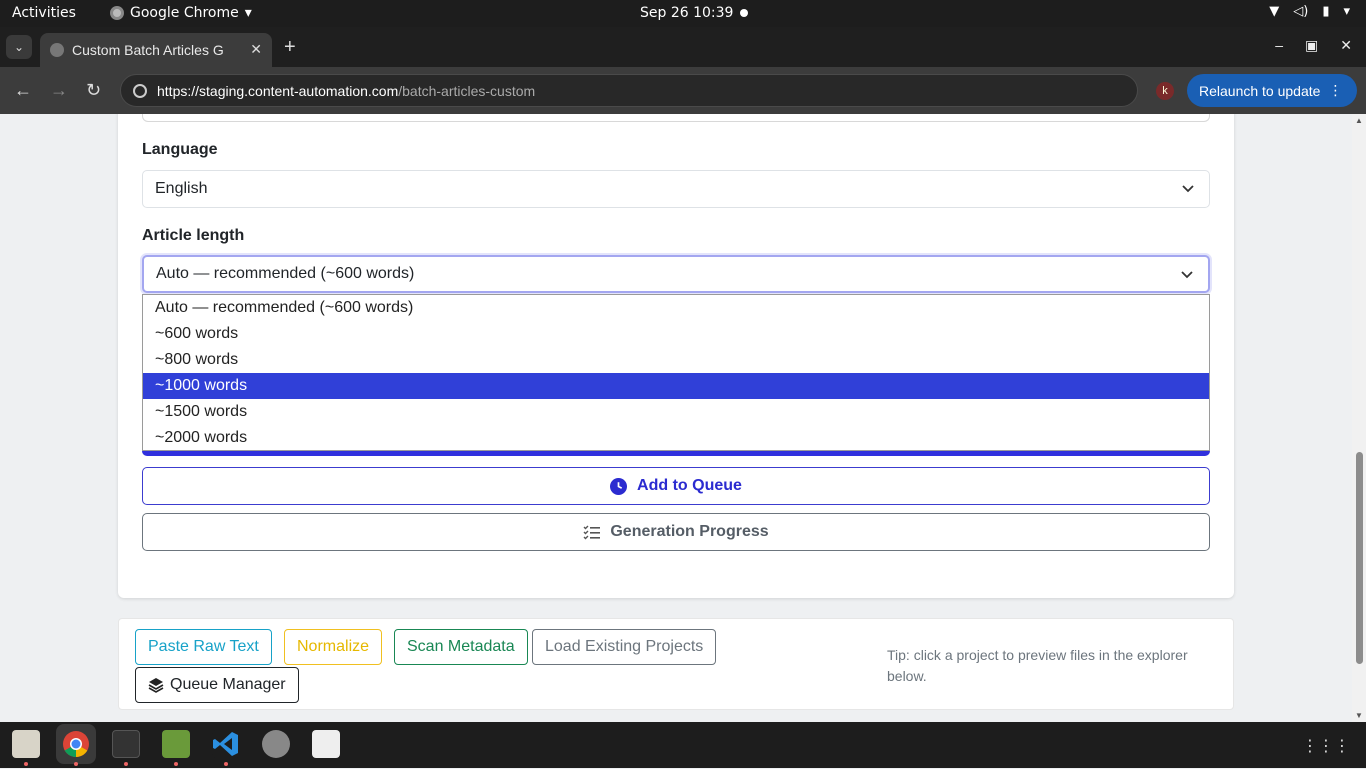 The width and height of the screenshot is (1366, 769). Describe the element at coordinates (44, 13) in the screenshot. I see `activities-button: Activities` at that location.